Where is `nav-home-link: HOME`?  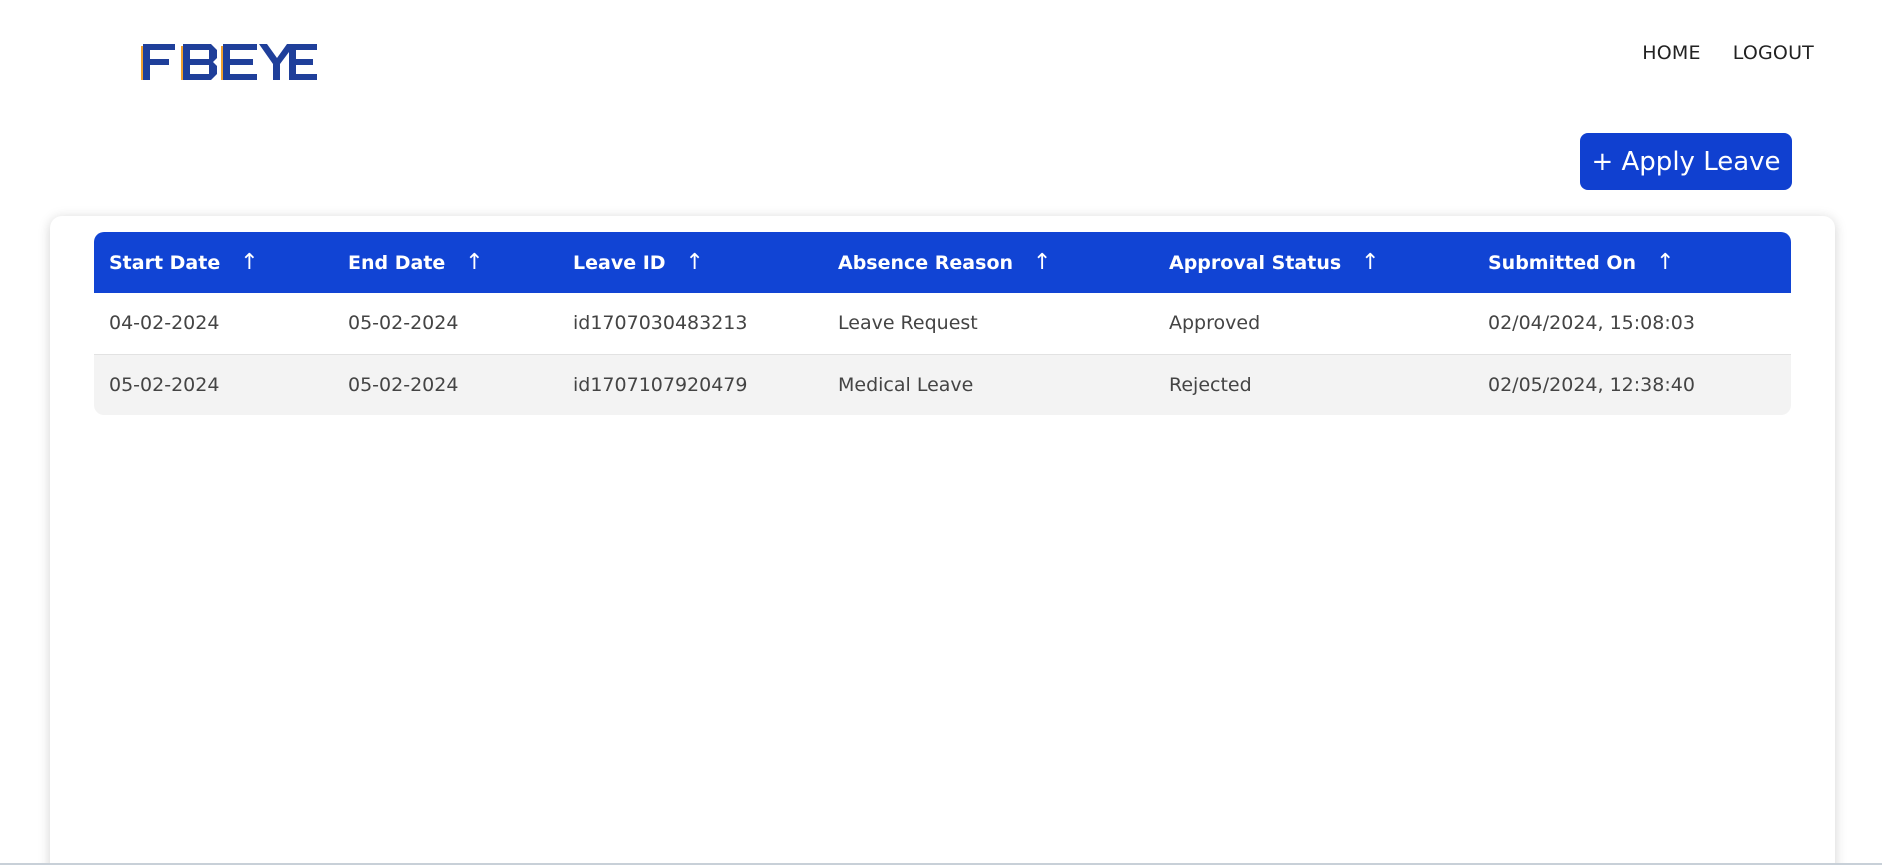
nav-home-link: HOME is located at coordinates (1671, 53).